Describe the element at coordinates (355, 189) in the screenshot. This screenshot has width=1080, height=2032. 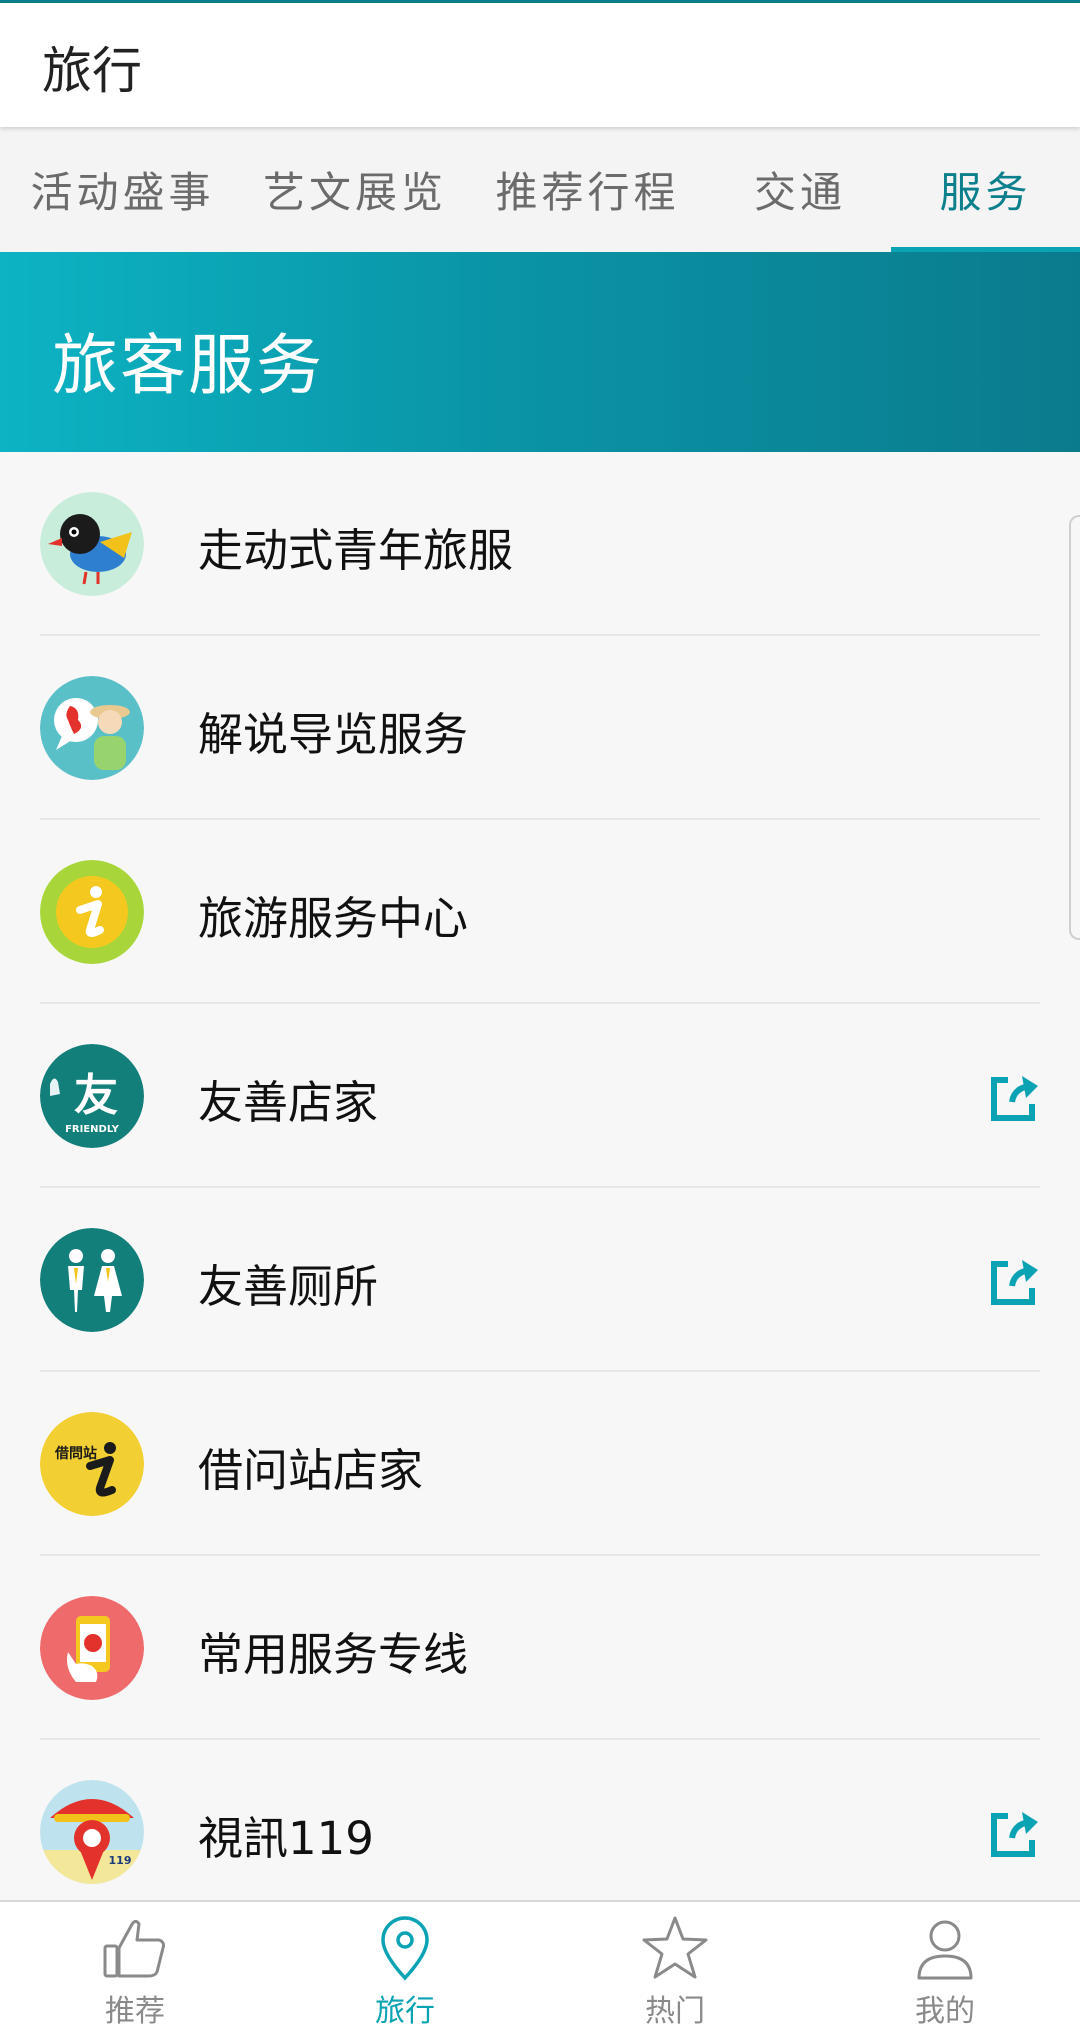
I see `tab-exhibitions: 艺文展览` at that location.